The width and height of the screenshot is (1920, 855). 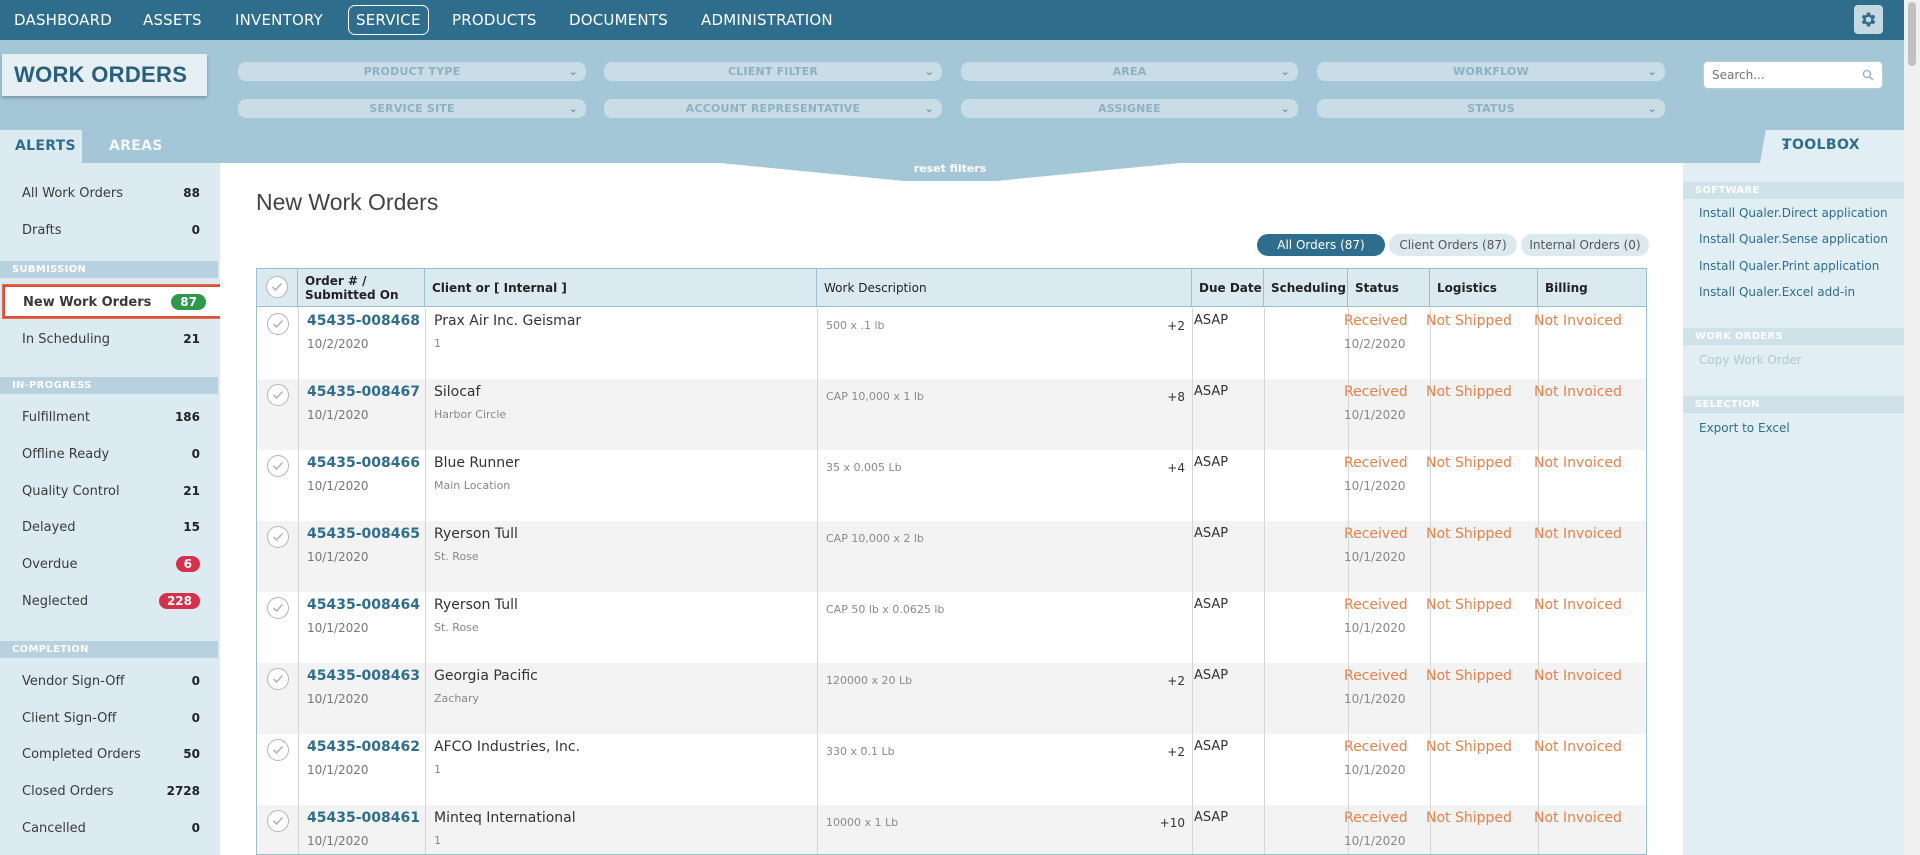 What do you see at coordinates (54, 828) in the screenshot?
I see `sidebar-item-label: Cancelled` at bounding box center [54, 828].